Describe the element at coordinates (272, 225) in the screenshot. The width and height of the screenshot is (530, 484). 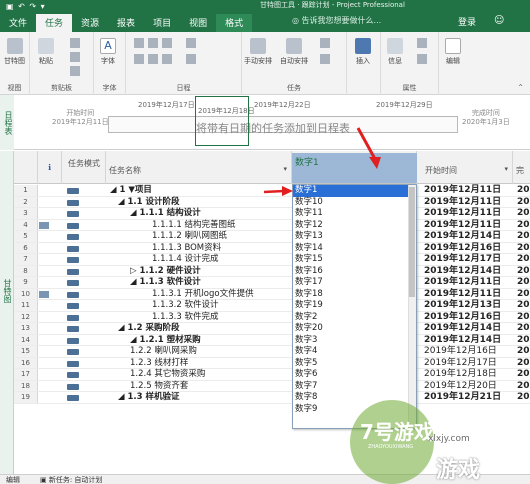
I see `table-row: 4 1.1.1.1 结构完善图纸 2019年12月11日 20` at that location.